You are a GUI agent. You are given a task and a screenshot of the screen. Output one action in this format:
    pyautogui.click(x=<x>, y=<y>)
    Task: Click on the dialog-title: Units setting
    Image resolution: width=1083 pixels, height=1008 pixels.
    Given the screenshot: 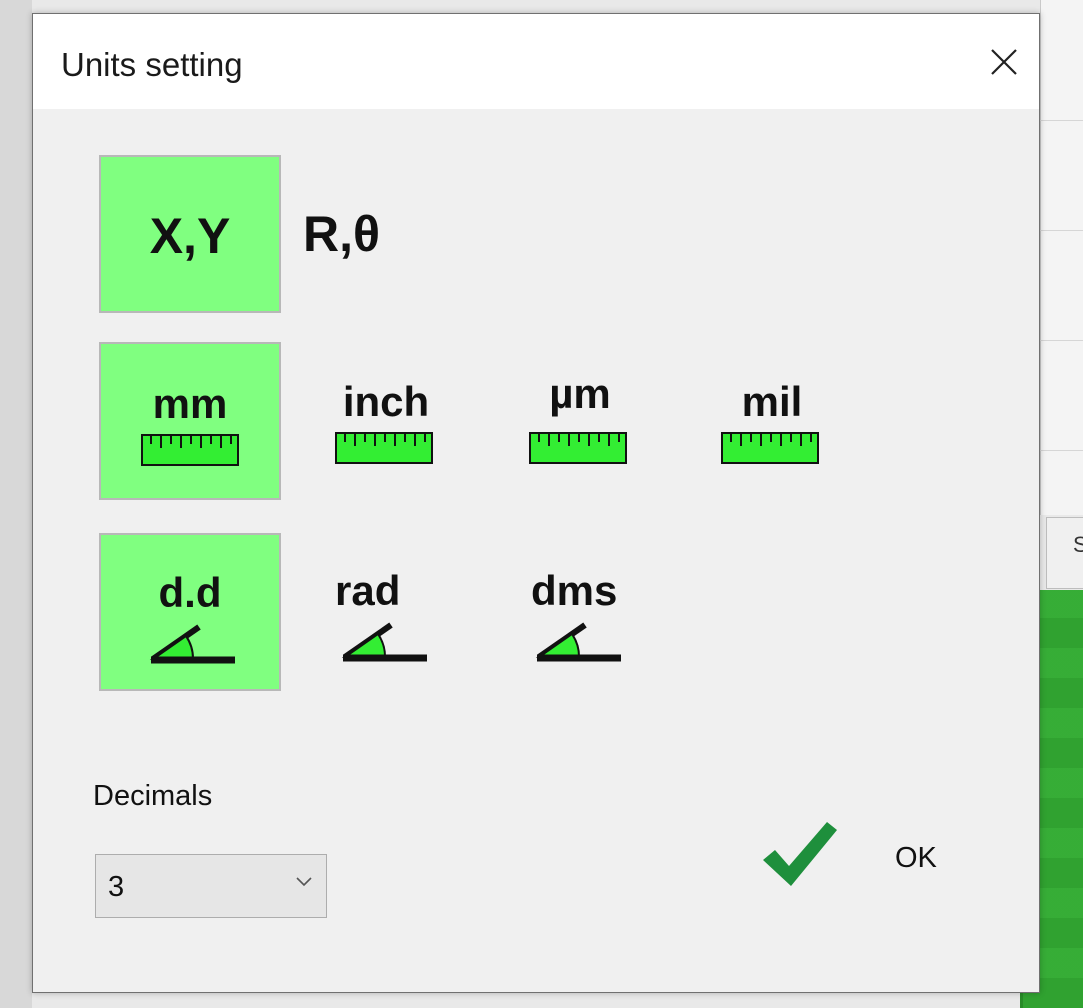 What is the action you would take?
    pyautogui.click(x=152, y=64)
    